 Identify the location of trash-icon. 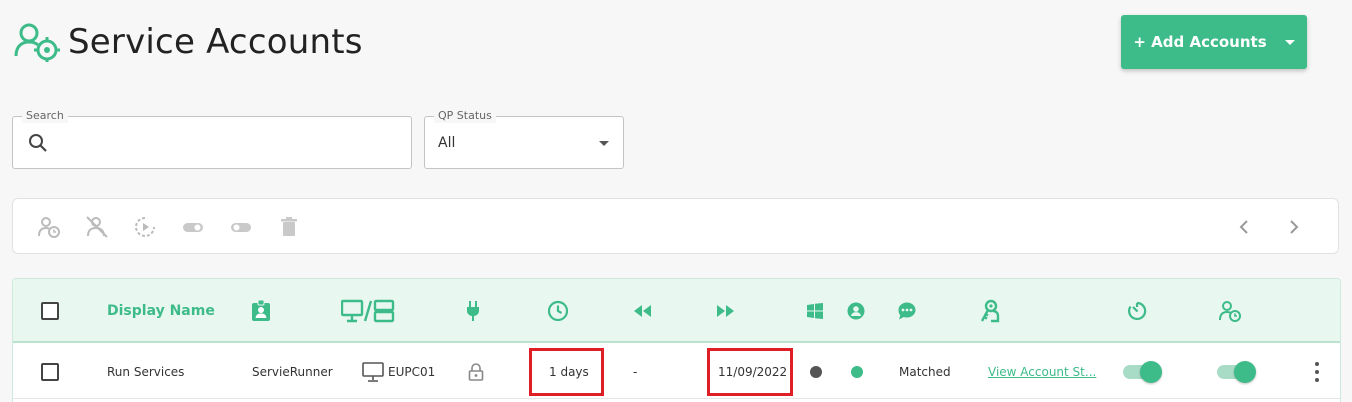
(289, 227).